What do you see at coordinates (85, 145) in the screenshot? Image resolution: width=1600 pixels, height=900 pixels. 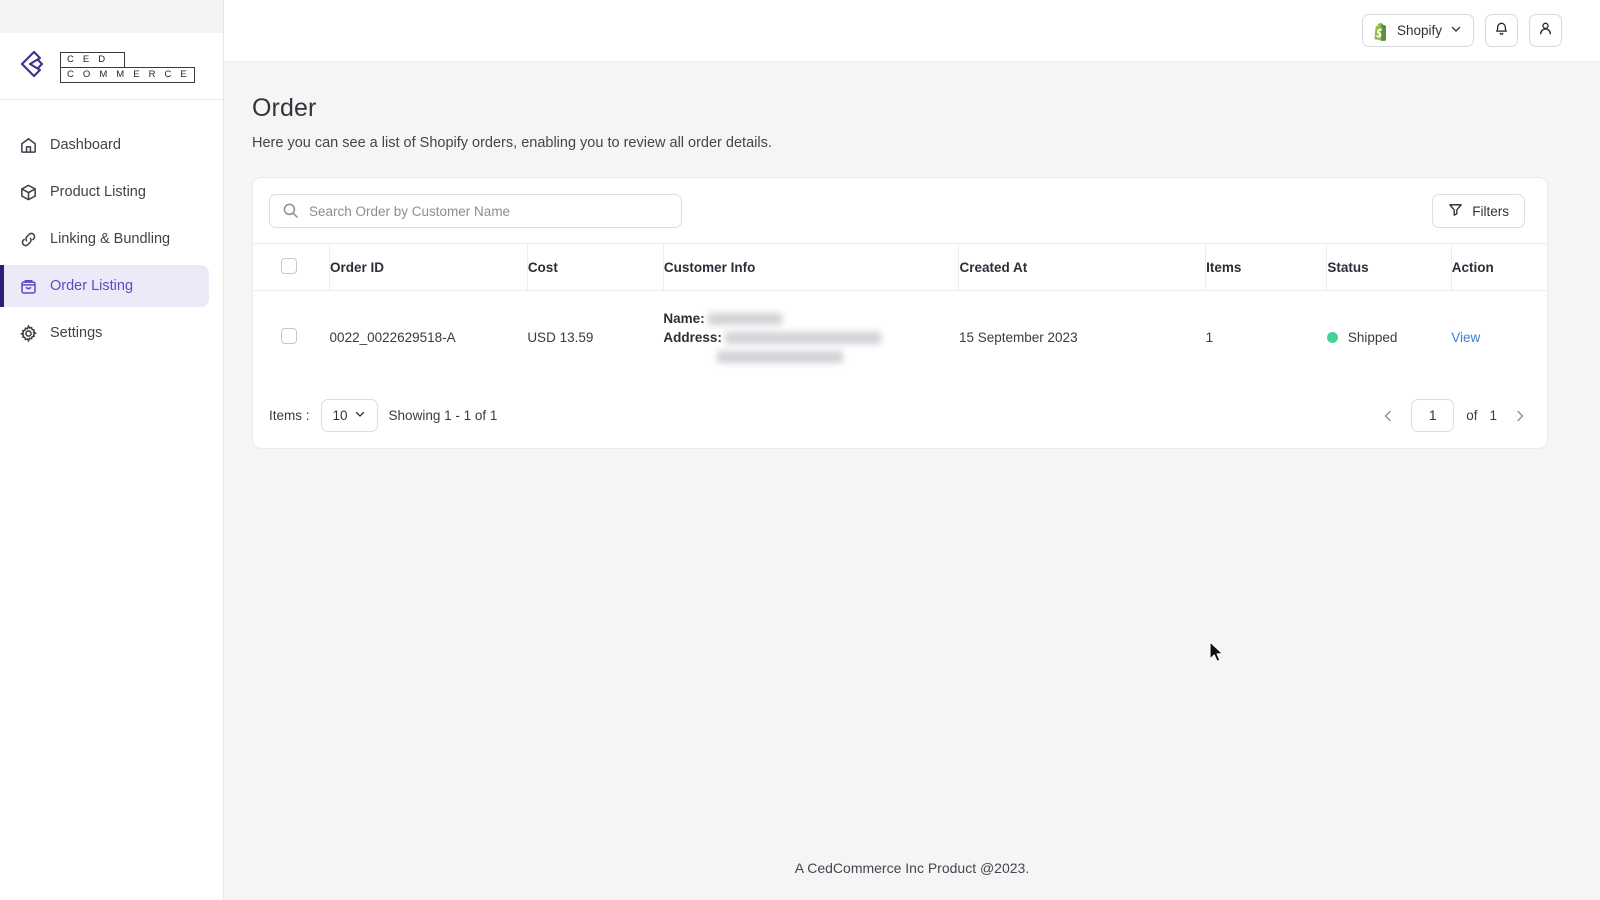 I see `sidebar-item-label: Dashboard` at bounding box center [85, 145].